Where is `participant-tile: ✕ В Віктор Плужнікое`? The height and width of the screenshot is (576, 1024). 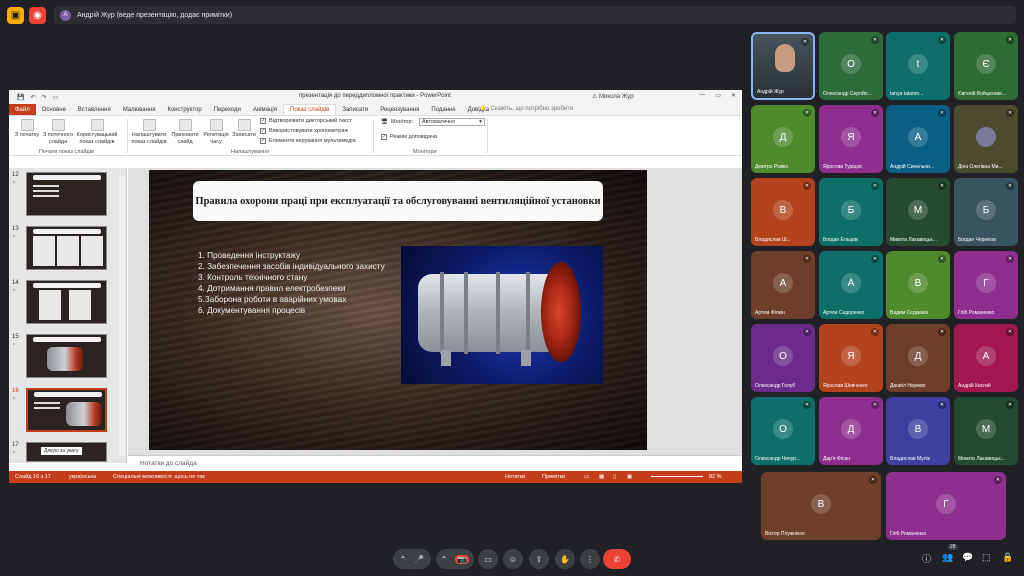 participant-tile: ✕ В Віктор Плужнікое is located at coordinates (821, 506).